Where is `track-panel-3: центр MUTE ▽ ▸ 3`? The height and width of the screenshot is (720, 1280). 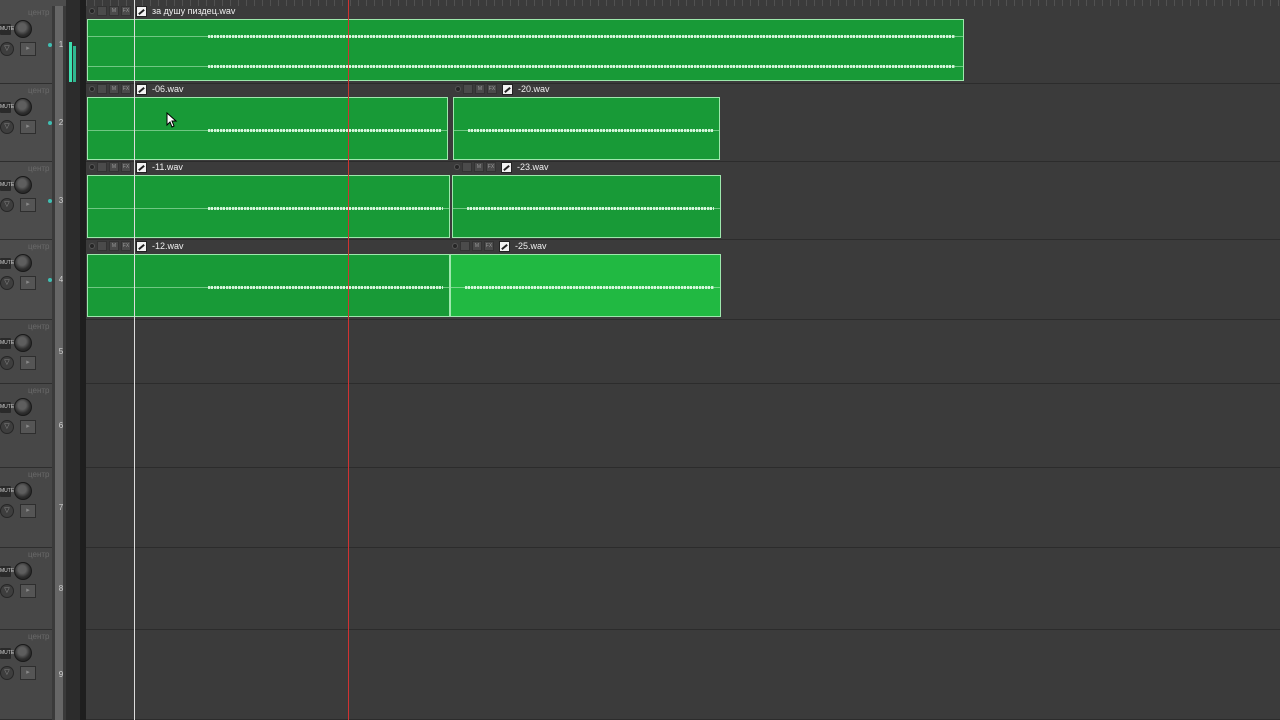
track-panel-3: центр MUTE ▽ ▸ 3 is located at coordinates (33, 201).